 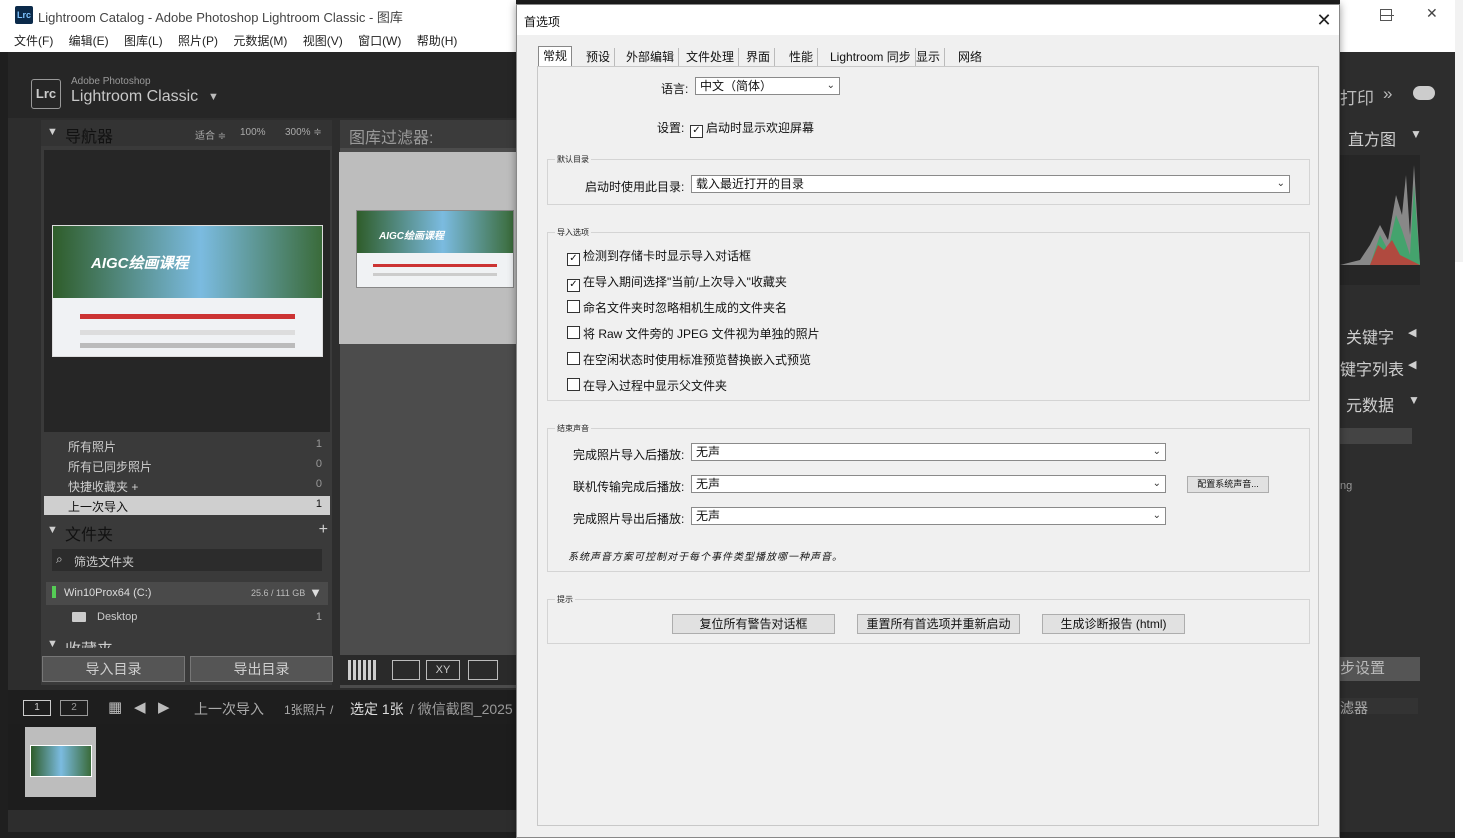 I want to click on menu-photo: 照片(P), so click(x=198, y=41).